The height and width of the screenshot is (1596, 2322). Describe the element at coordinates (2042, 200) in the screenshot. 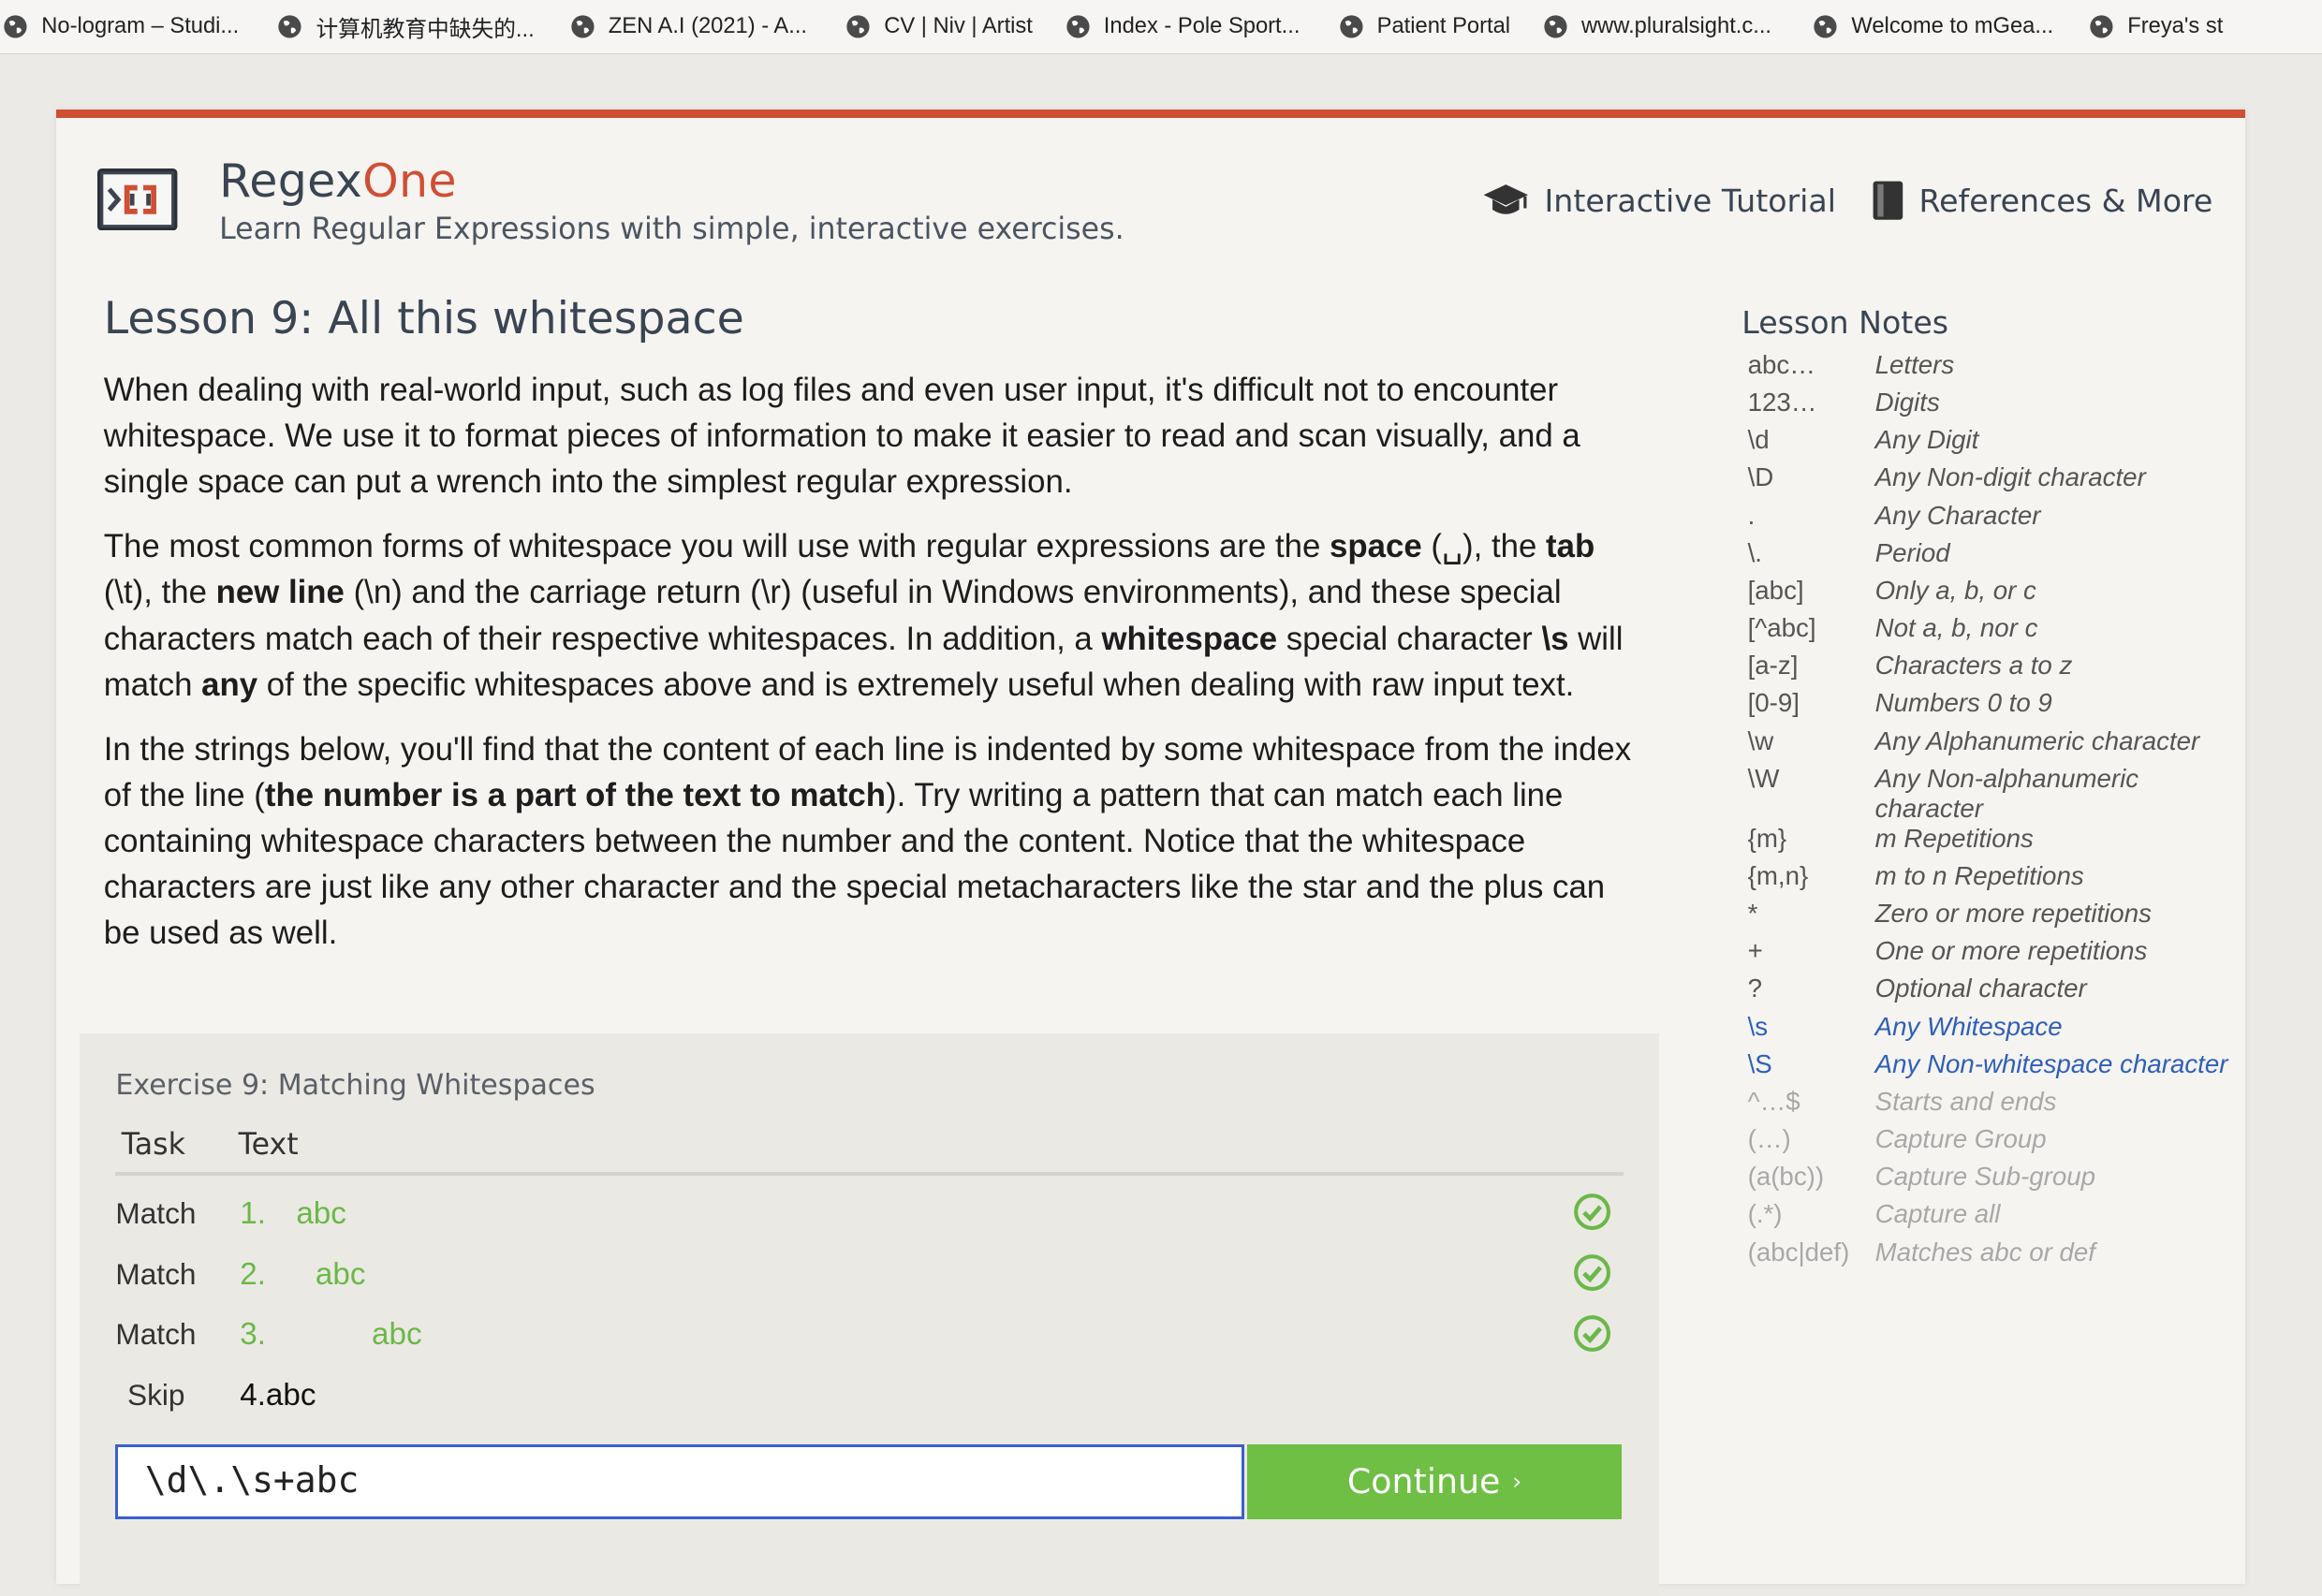

I see `nav-references: References & More` at that location.